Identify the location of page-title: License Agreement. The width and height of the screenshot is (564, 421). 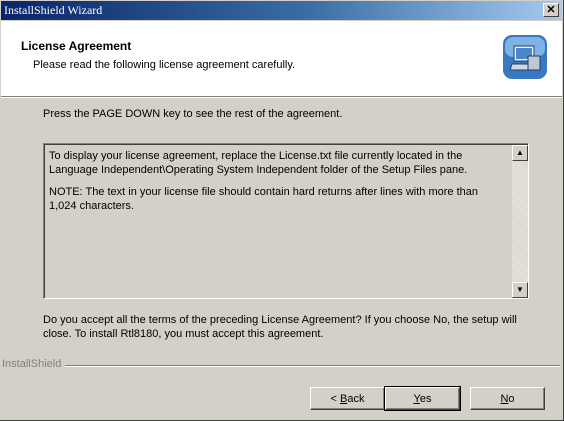
(76, 46).